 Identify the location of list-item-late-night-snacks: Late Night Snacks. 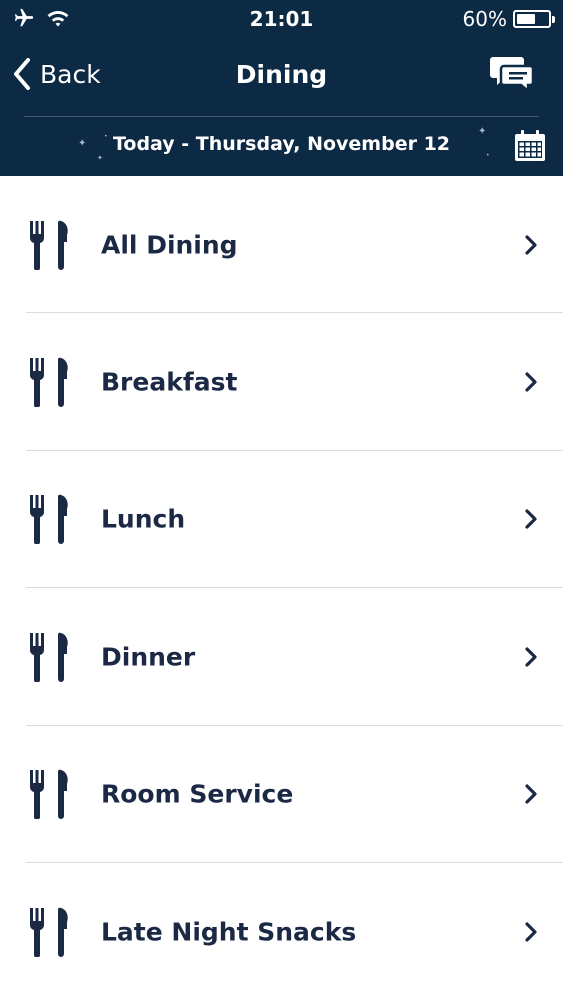
(281, 931).